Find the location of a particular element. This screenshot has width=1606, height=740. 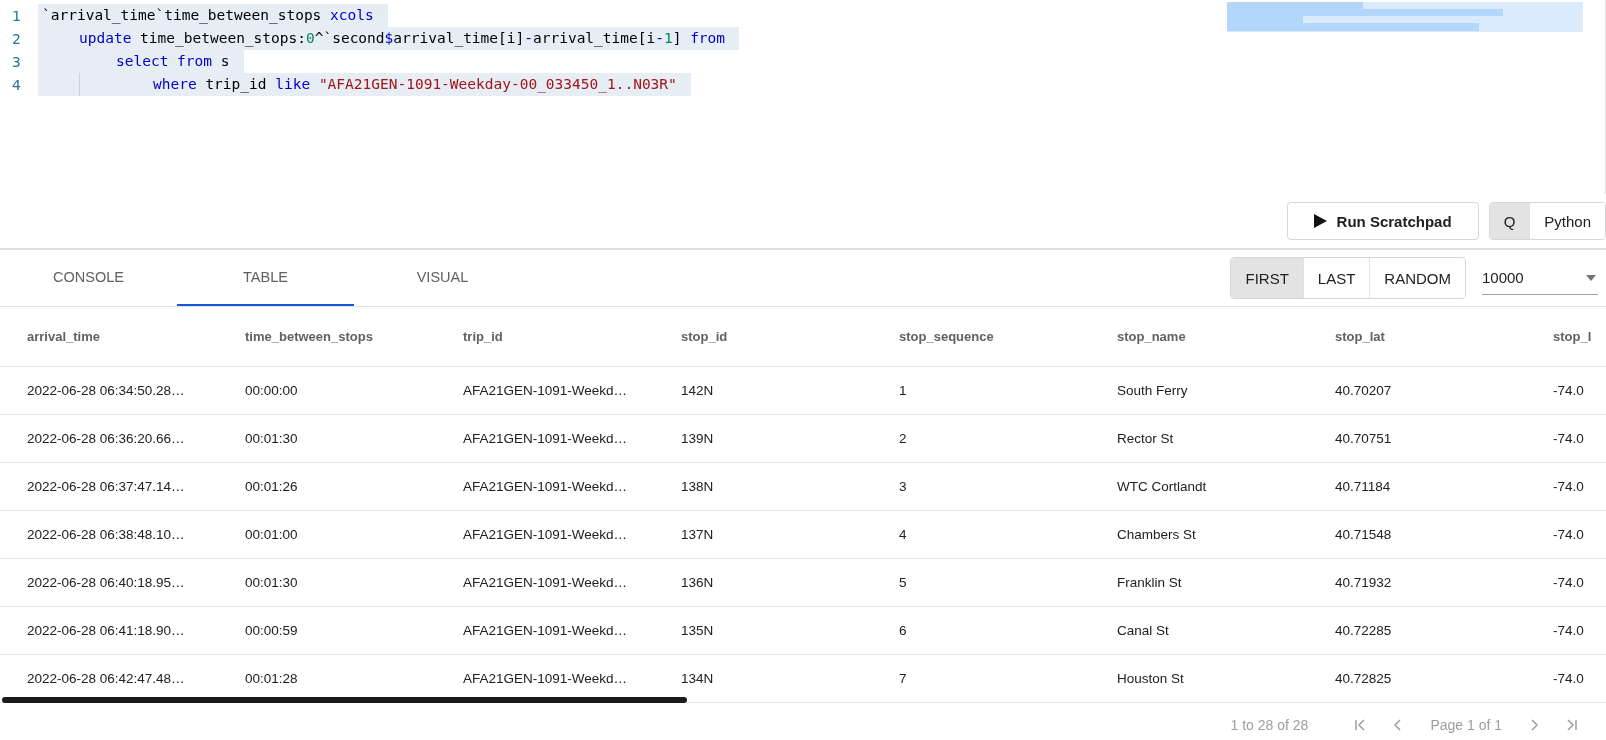

table-cell-text: 00:01:28 is located at coordinates (271, 678).